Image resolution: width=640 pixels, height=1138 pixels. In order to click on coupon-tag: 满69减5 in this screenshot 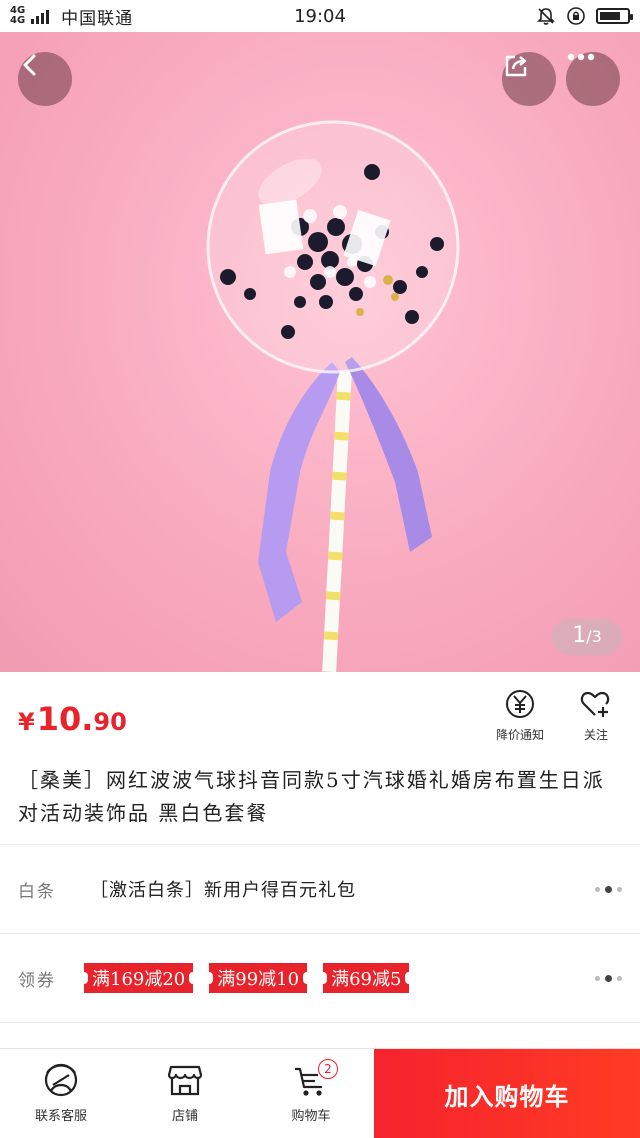, I will do `click(366, 978)`.